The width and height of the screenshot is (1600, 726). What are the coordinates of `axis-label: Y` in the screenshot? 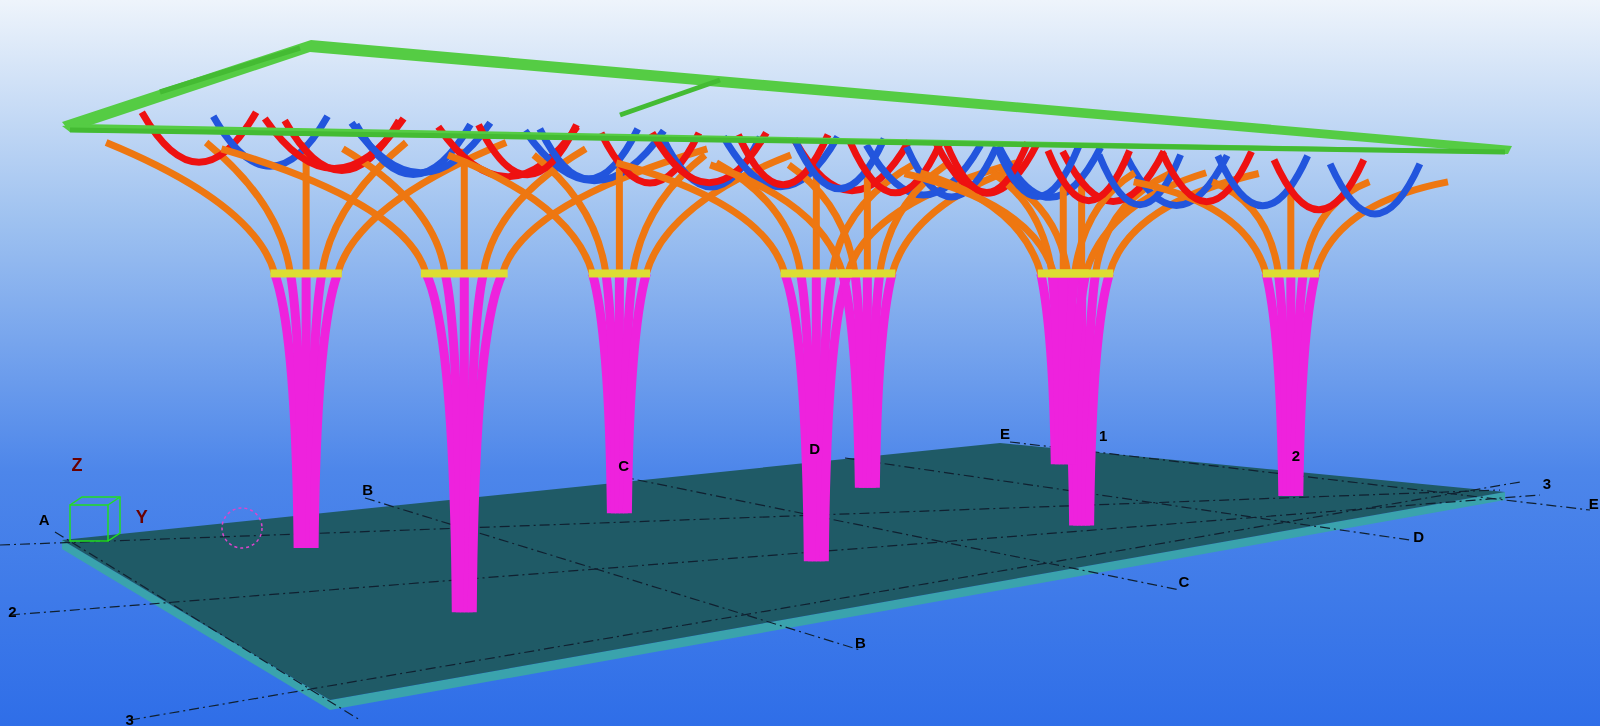 It's located at (141, 517).